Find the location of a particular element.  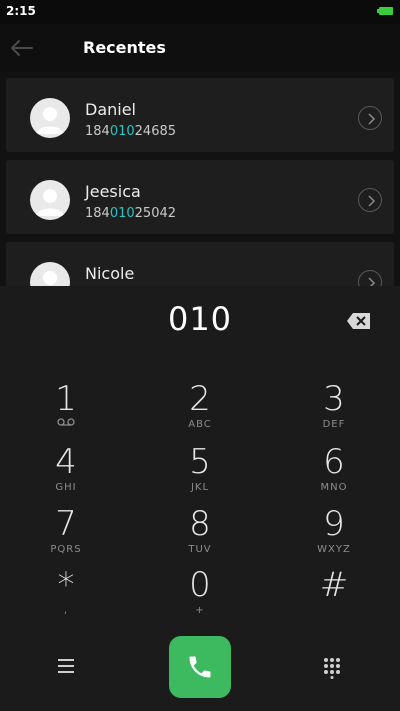

menu-button is located at coordinates (66, 668).